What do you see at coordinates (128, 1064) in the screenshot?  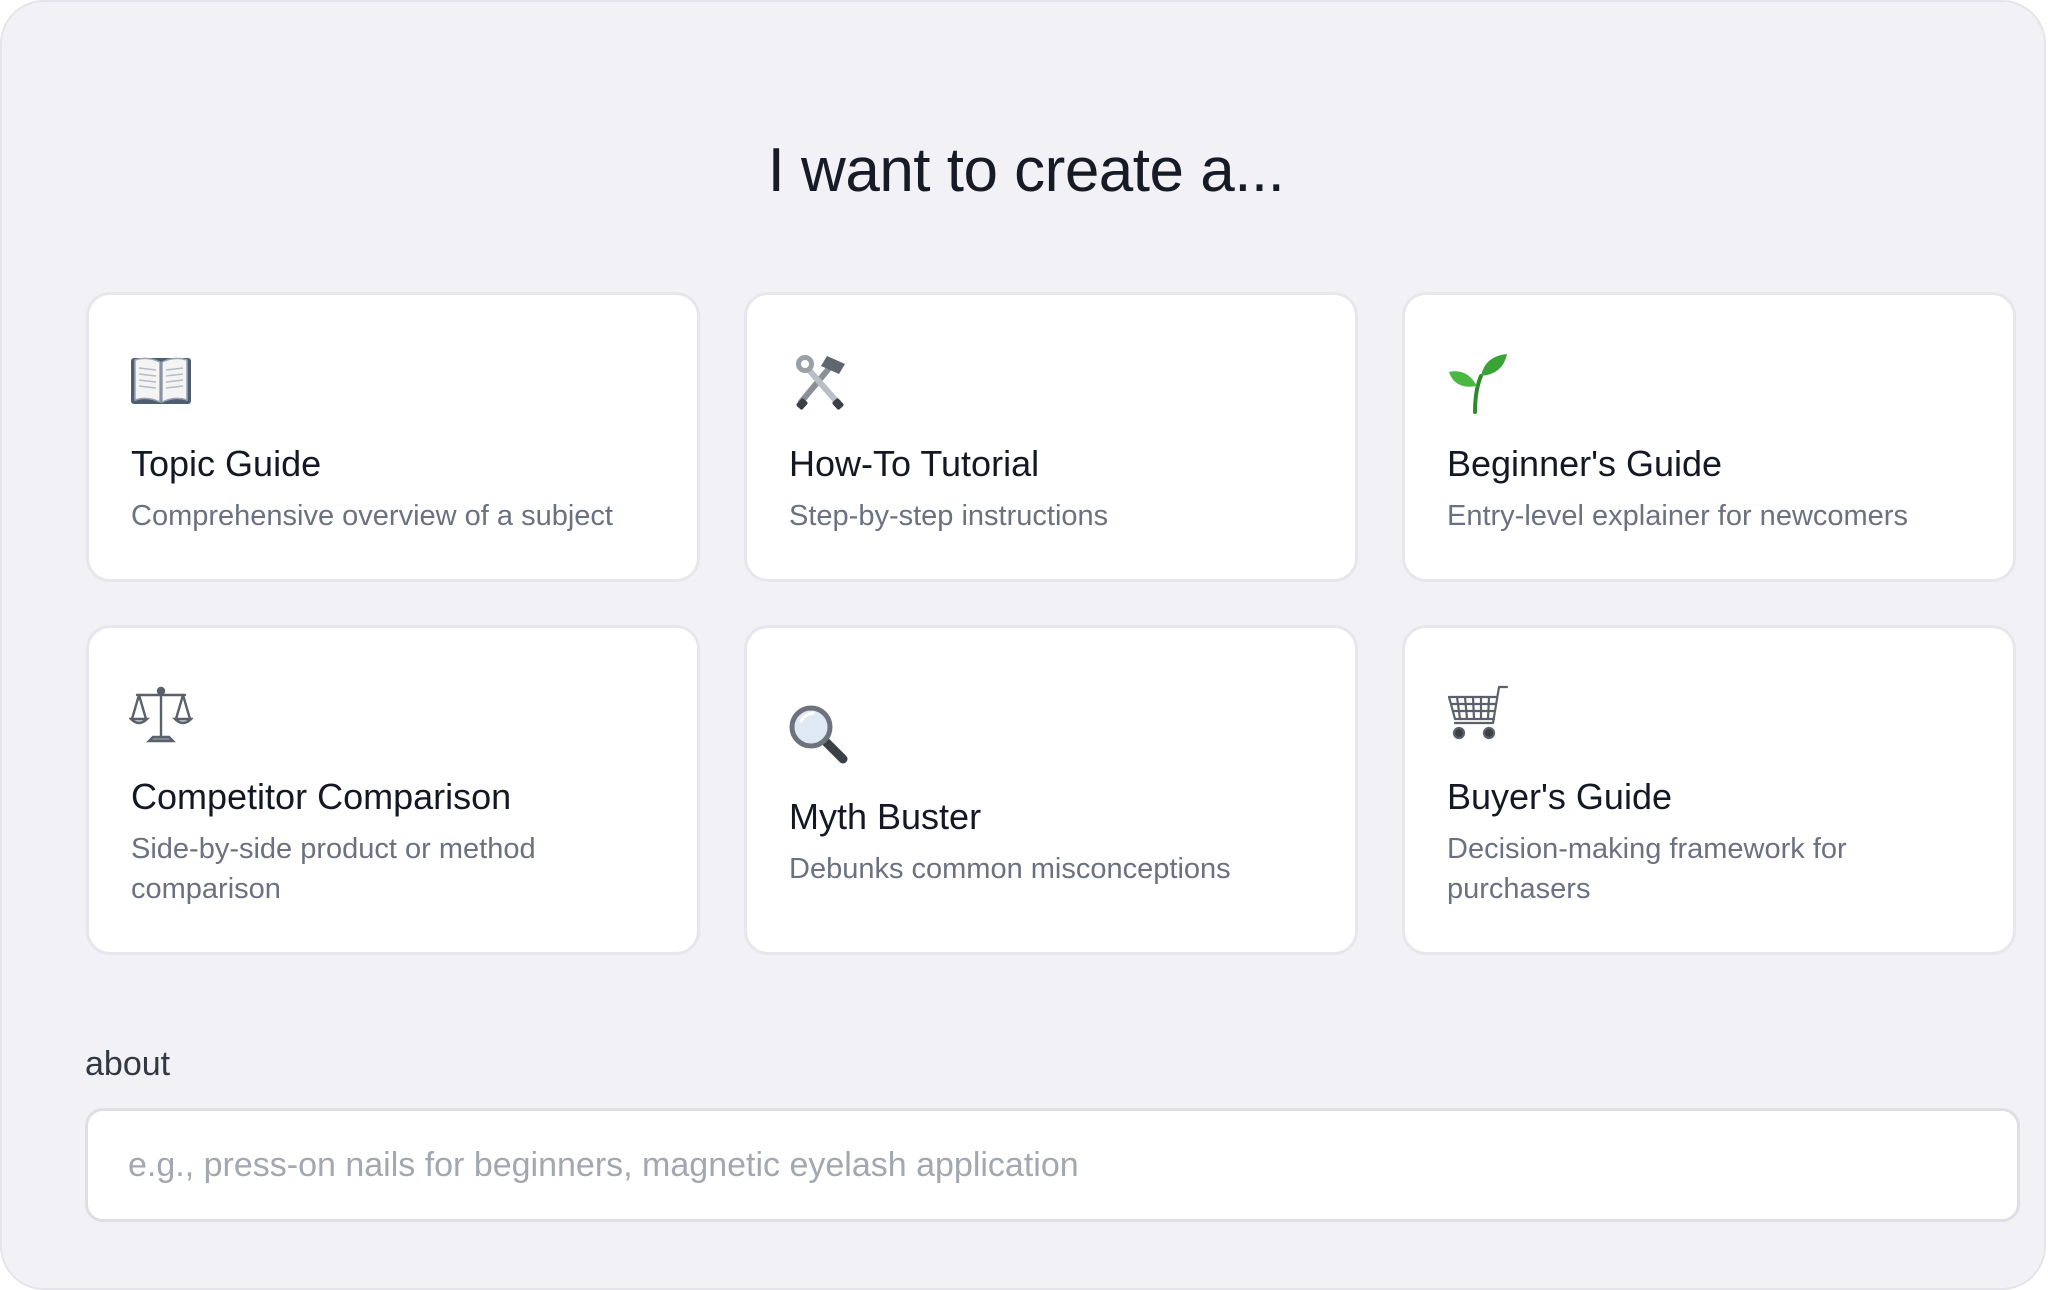 I see `about-label: about` at bounding box center [128, 1064].